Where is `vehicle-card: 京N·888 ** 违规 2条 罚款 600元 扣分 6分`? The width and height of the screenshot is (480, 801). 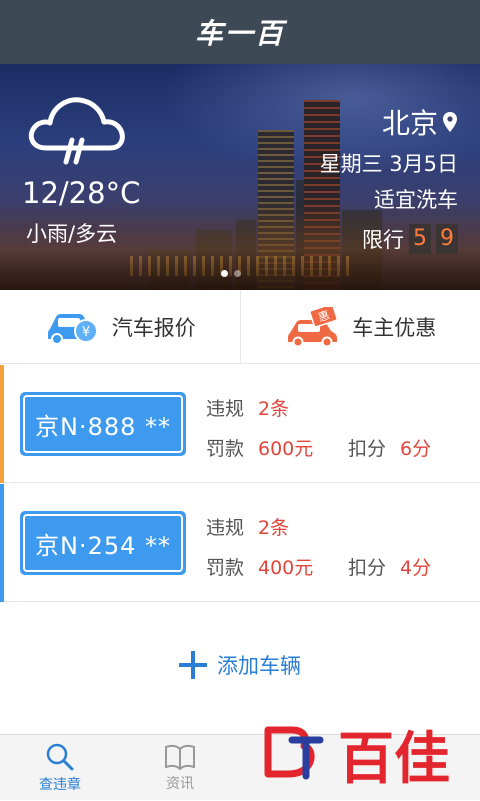
vehicle-card: 京N·888 ** 违规 2条 罚款 600元 扣分 6分 is located at coordinates (240, 424).